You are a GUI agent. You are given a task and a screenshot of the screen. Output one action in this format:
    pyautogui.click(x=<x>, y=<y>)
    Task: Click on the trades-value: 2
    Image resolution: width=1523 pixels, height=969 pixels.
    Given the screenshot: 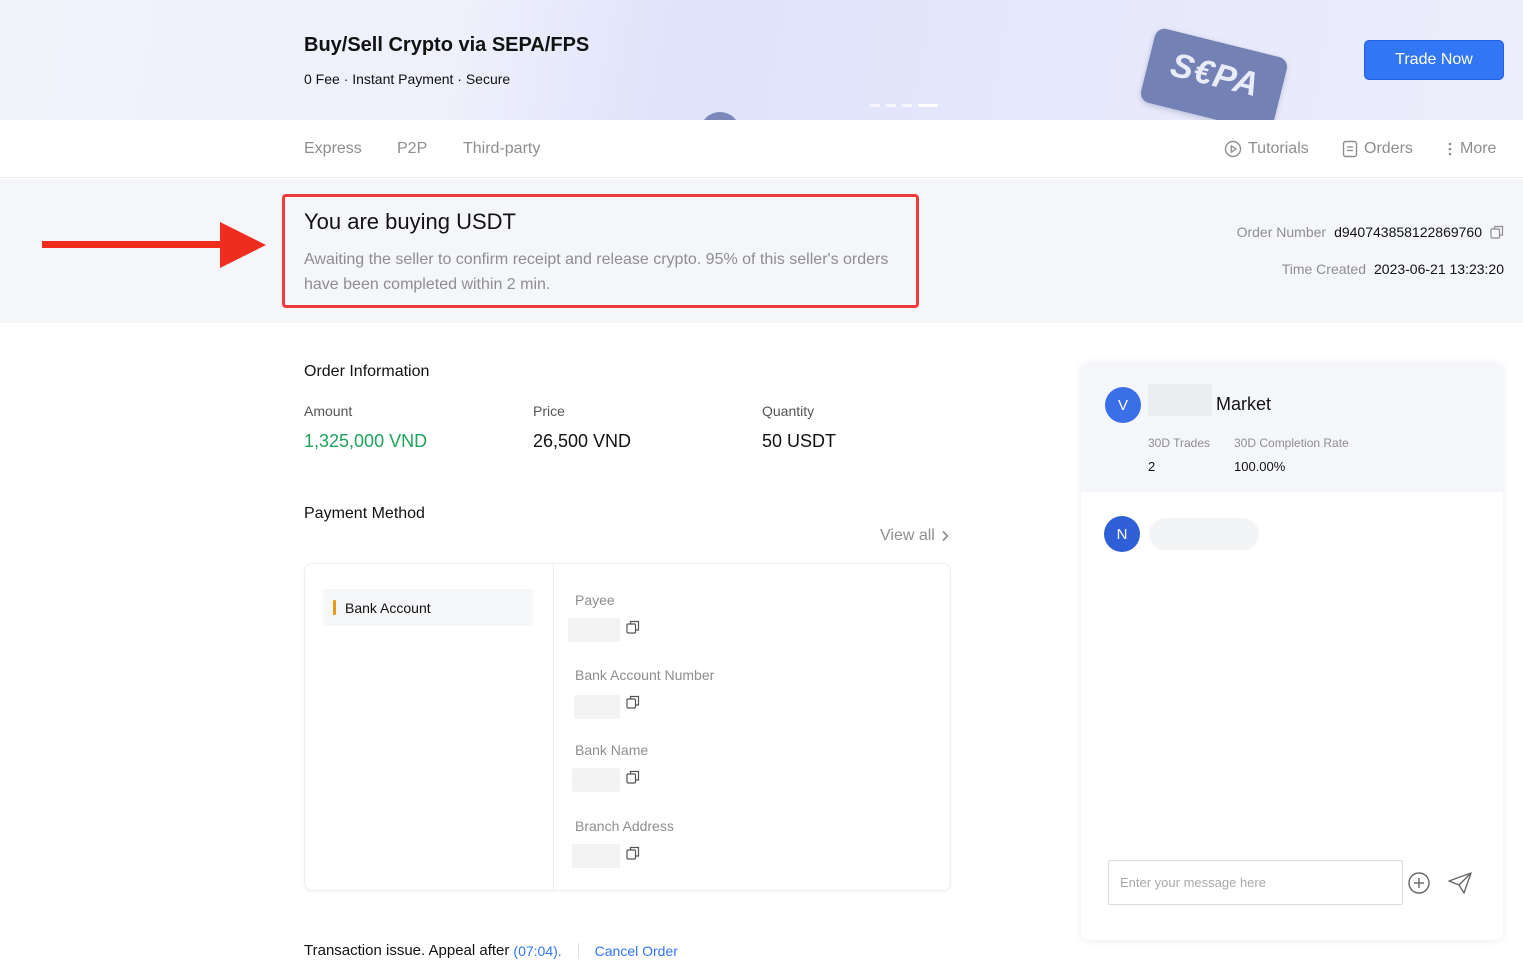 What is the action you would take?
    pyautogui.click(x=1152, y=466)
    